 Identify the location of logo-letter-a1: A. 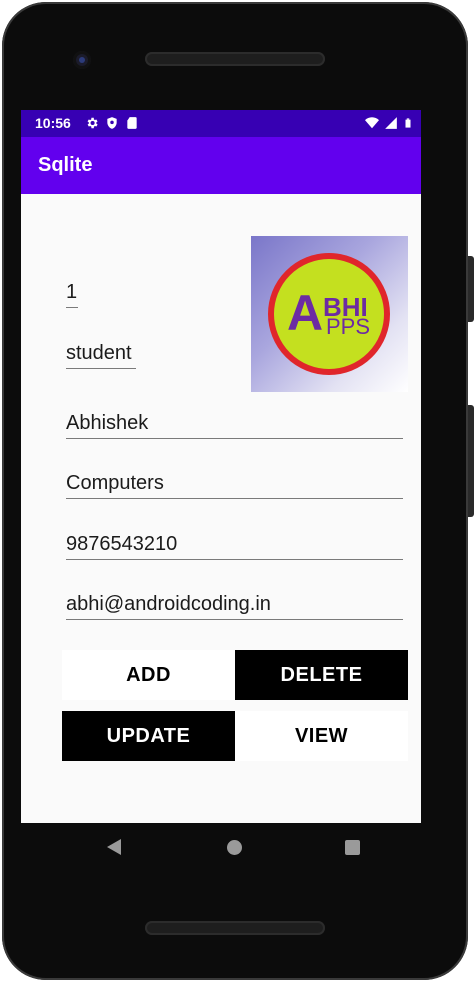
(305, 313).